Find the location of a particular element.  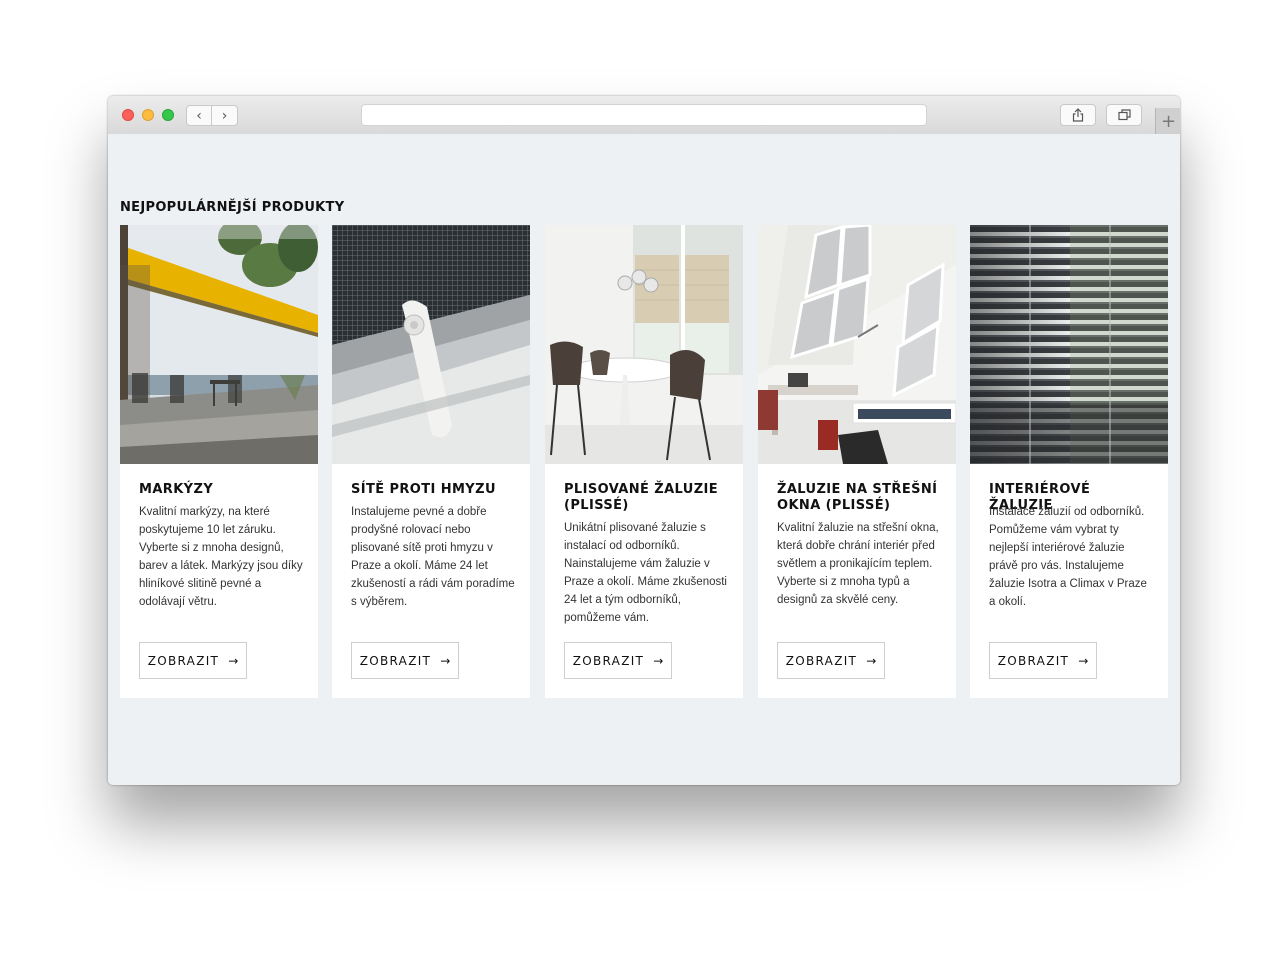

product-image-site-proti-hmyzu is located at coordinates (431, 344).